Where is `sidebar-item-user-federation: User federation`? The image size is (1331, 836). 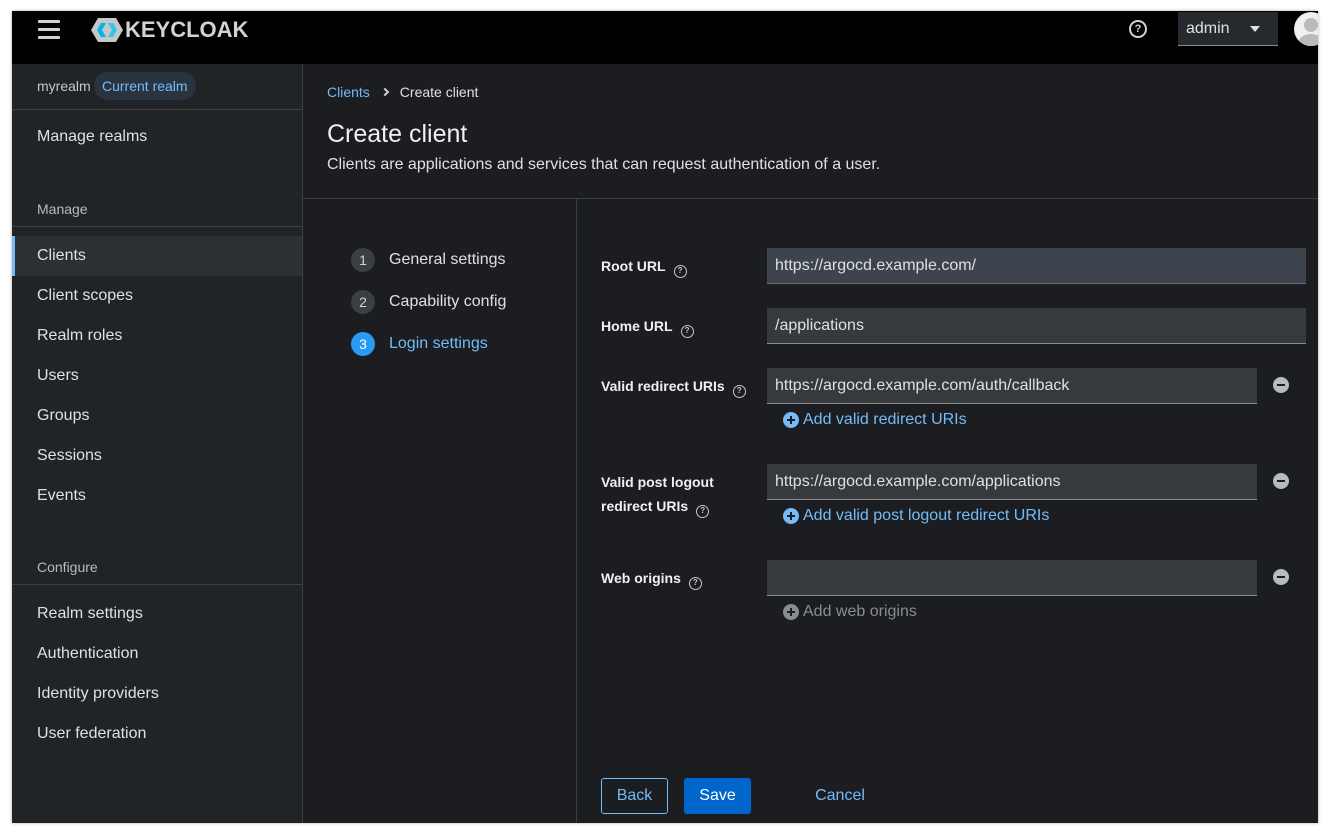 sidebar-item-user-federation: User federation is located at coordinates (157, 734).